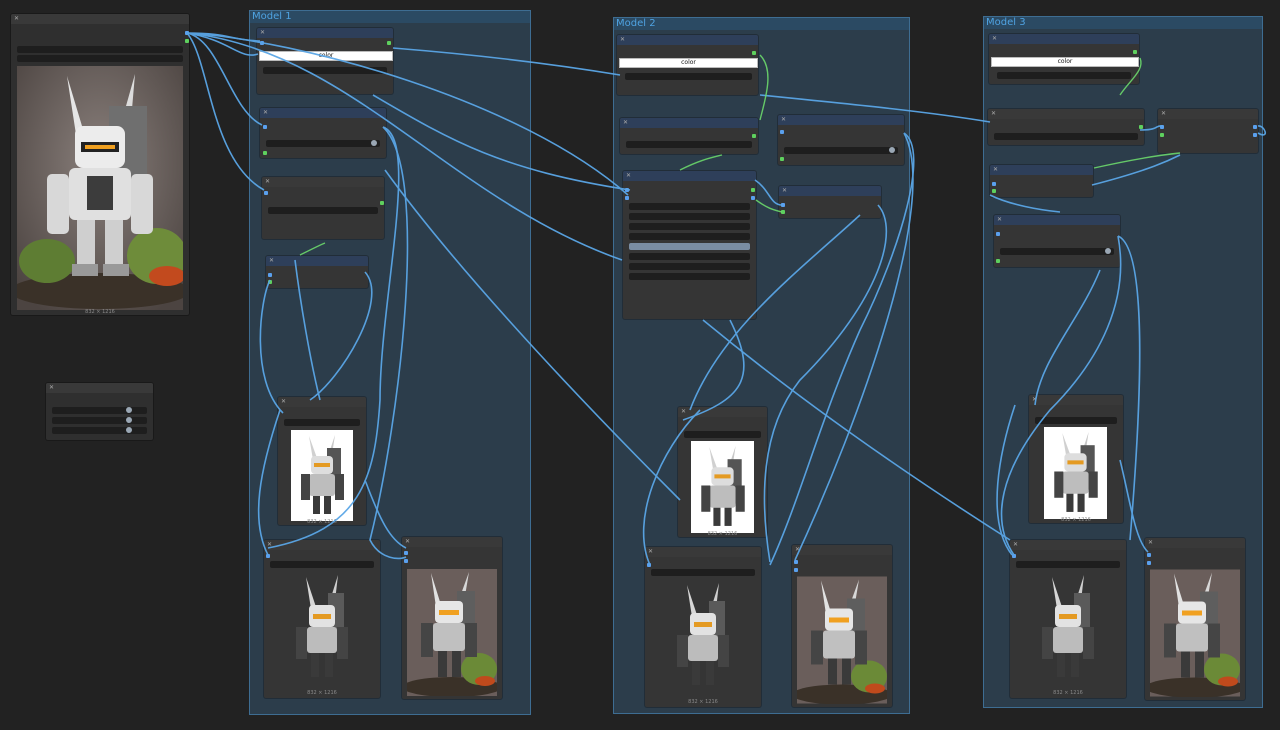 The width and height of the screenshot is (1280, 730). Describe the element at coordinates (390, 17) in the screenshot. I see `group-title: Model 1` at that location.